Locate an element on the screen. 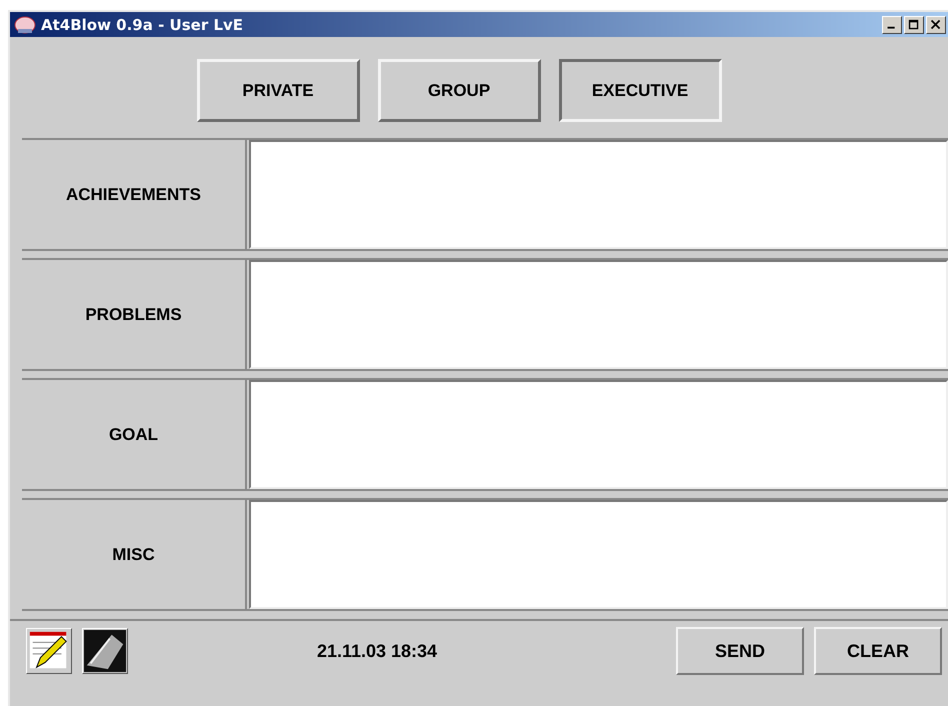 Image resolution: width=948 pixels, height=706 pixels. notepad-pen-icon is located at coordinates (49, 651).